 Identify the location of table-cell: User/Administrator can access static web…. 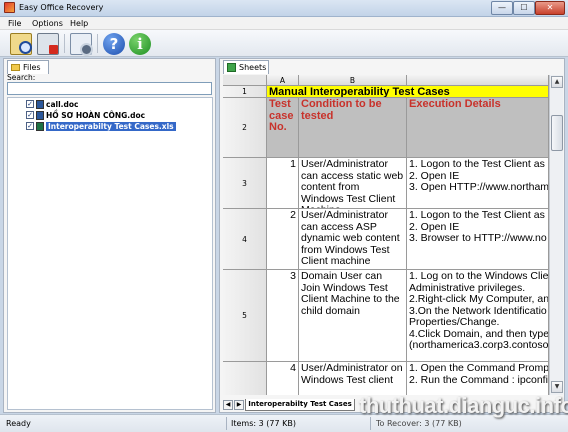
(353, 183).